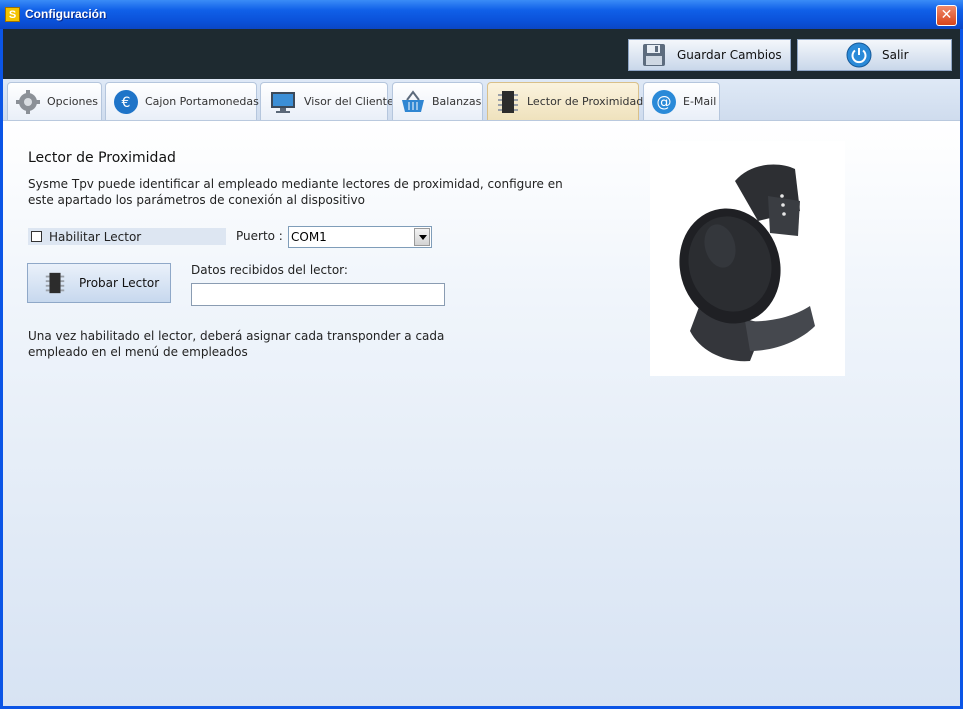 The height and width of the screenshot is (709, 963). Describe the element at coordinates (413, 100) in the screenshot. I see `basket-icon` at that location.